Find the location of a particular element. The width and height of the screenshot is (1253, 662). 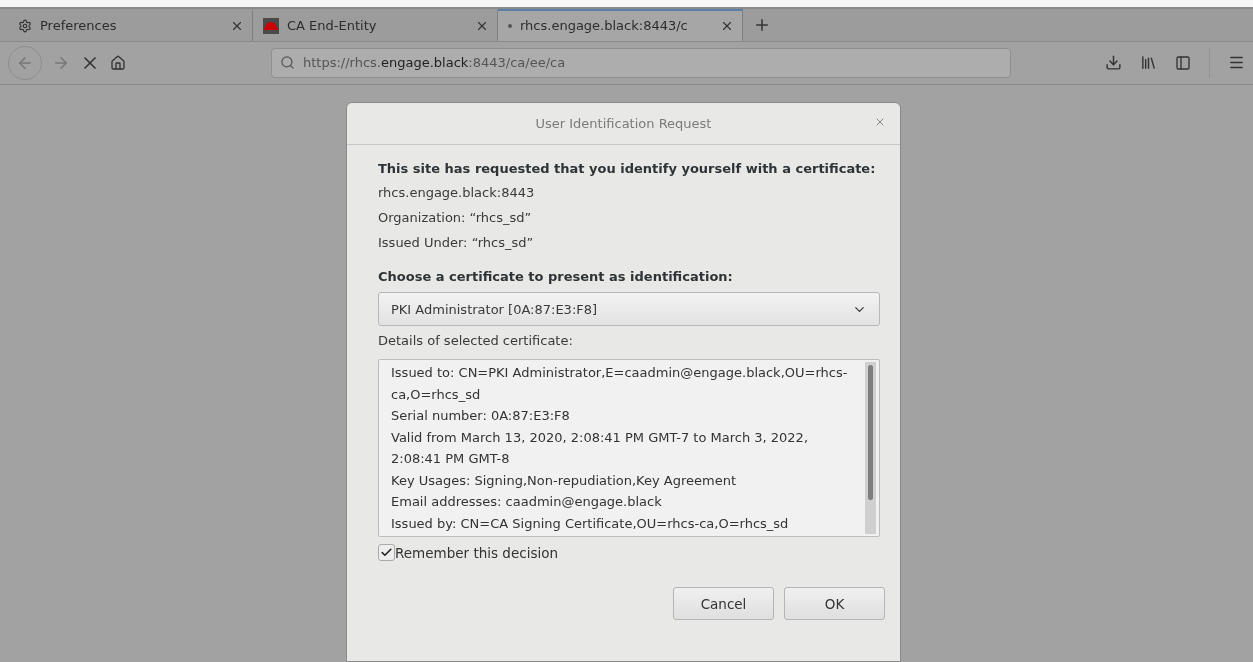

checkbox is located at coordinates (386, 552).